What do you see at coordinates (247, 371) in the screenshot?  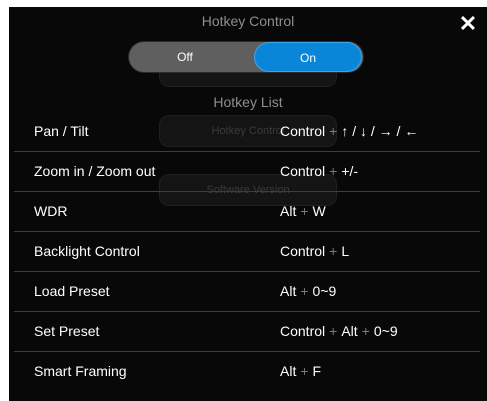 I see `hotkey-row: Smart Framing Alt + F` at bounding box center [247, 371].